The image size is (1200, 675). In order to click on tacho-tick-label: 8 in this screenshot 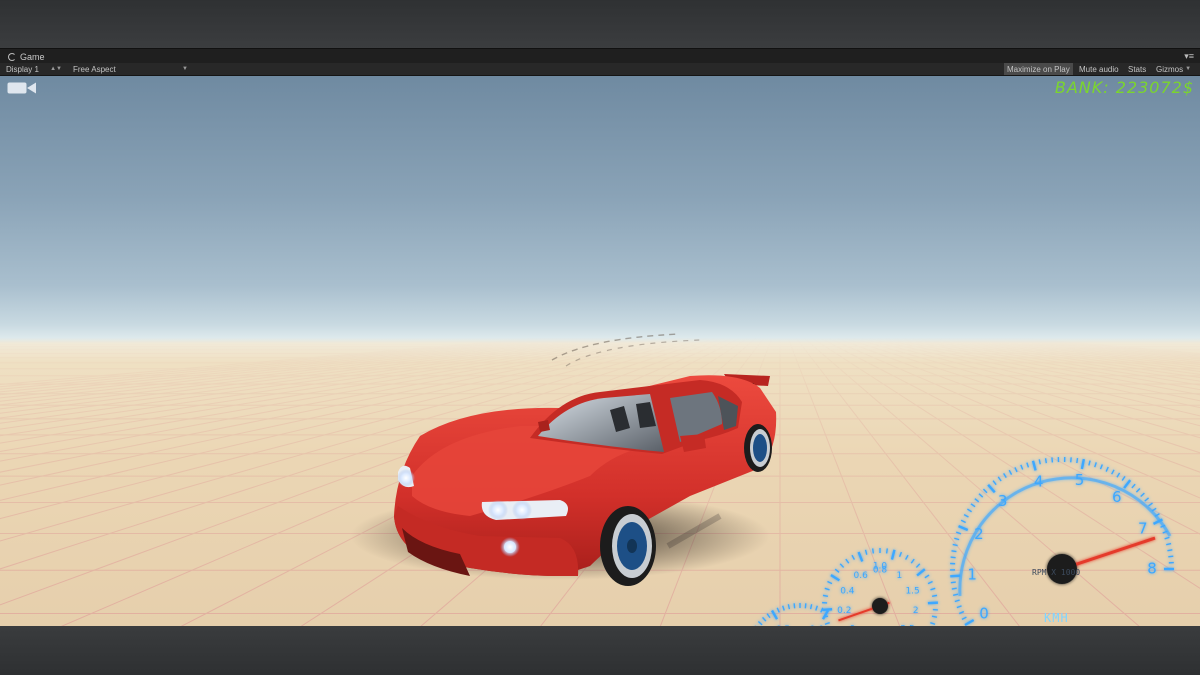, I will do `click(1152, 569)`.